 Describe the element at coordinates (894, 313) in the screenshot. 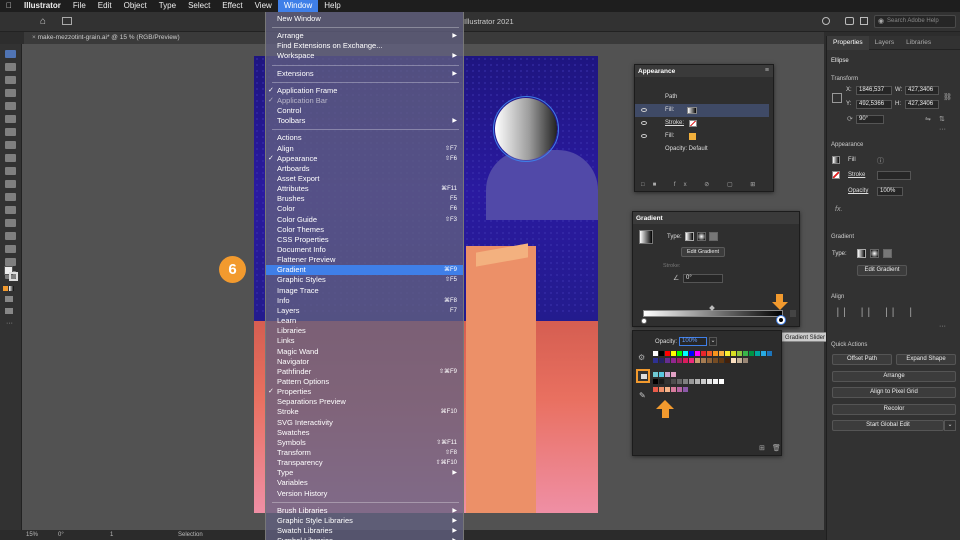

I see `align-icons-row: ▕▏▕▏▕▏▕` at that location.